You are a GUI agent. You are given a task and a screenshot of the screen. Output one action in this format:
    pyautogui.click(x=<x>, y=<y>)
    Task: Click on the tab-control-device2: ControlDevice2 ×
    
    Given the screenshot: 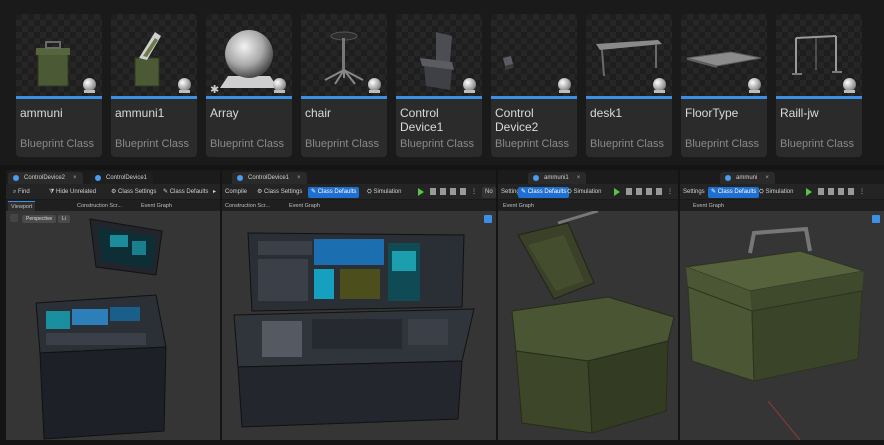 What is the action you would take?
    pyautogui.click(x=45, y=178)
    